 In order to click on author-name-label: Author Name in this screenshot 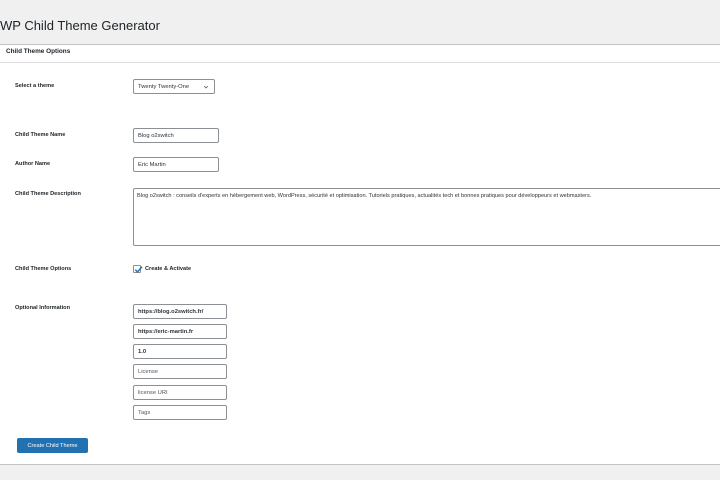, I will do `click(33, 164)`.